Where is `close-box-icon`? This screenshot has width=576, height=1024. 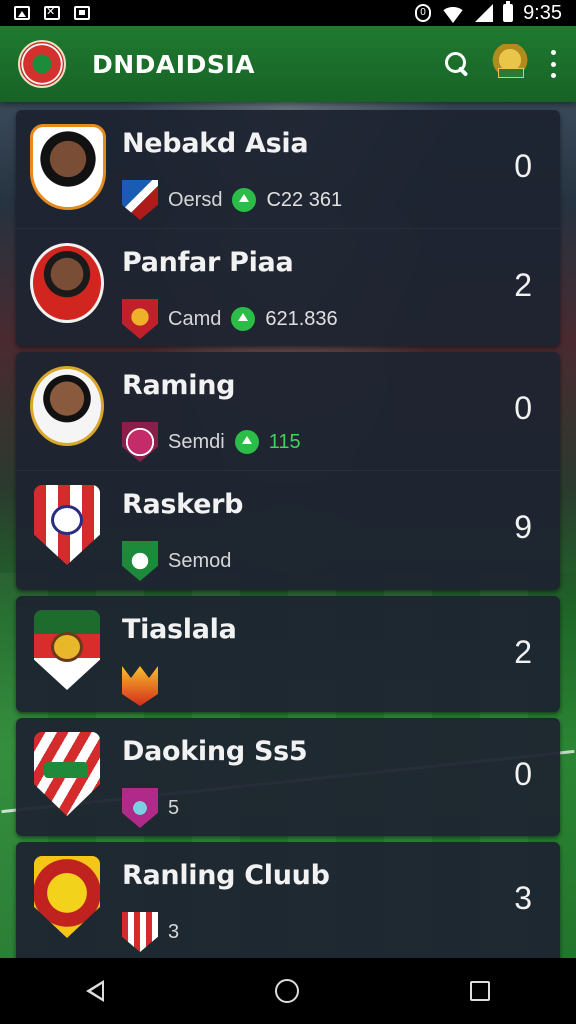
close-box-icon is located at coordinates (52, 12).